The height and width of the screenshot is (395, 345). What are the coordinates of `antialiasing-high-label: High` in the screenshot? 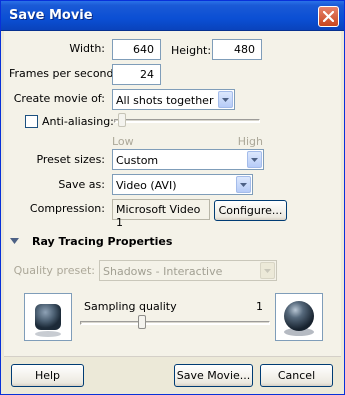 It's located at (250, 141).